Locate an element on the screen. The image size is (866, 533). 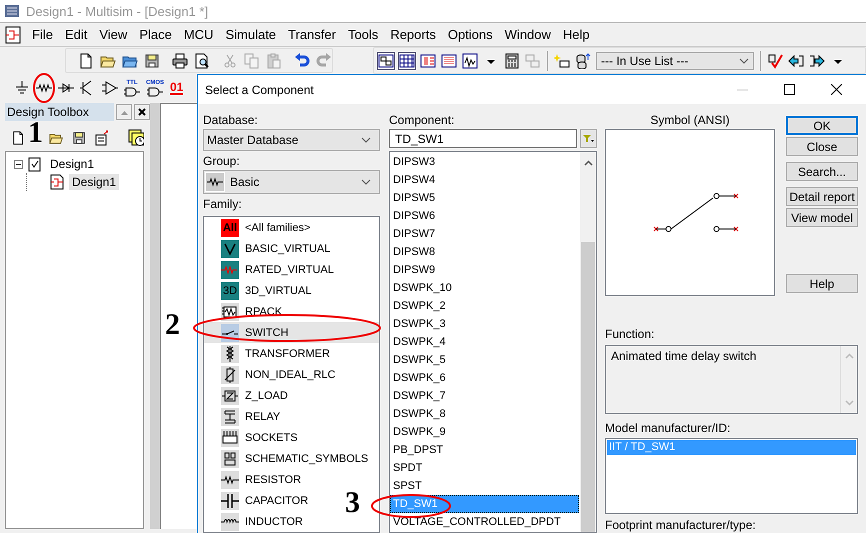
field-label: Component: is located at coordinates (422, 121).